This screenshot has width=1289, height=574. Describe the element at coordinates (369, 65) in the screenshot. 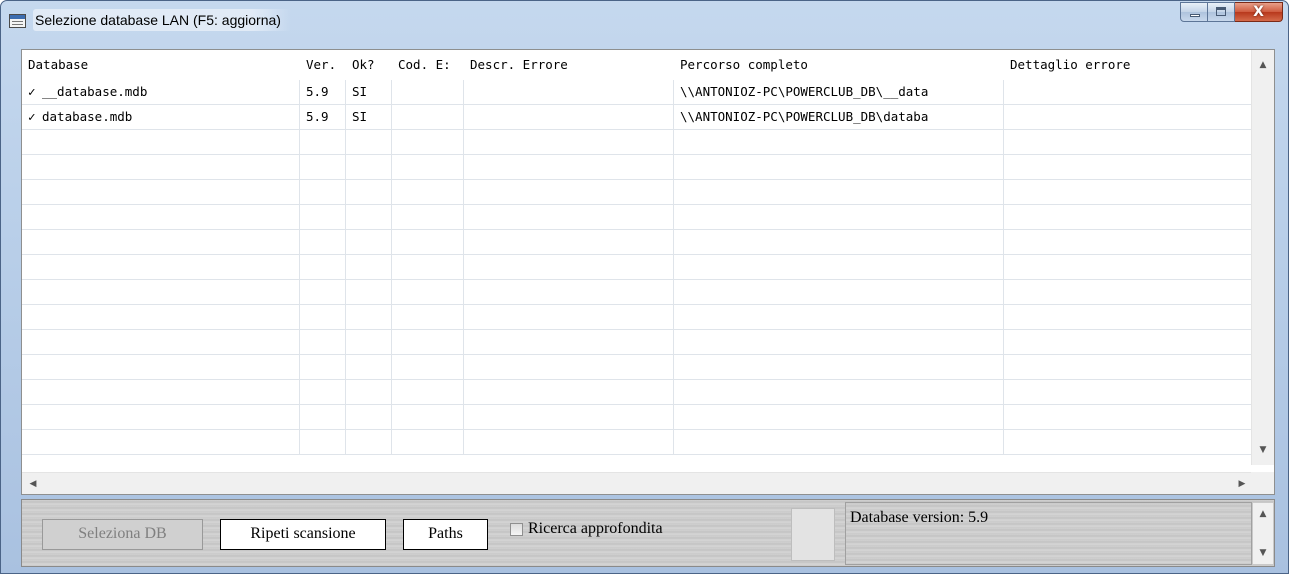

I see `column-header-ok: Ok?` at that location.